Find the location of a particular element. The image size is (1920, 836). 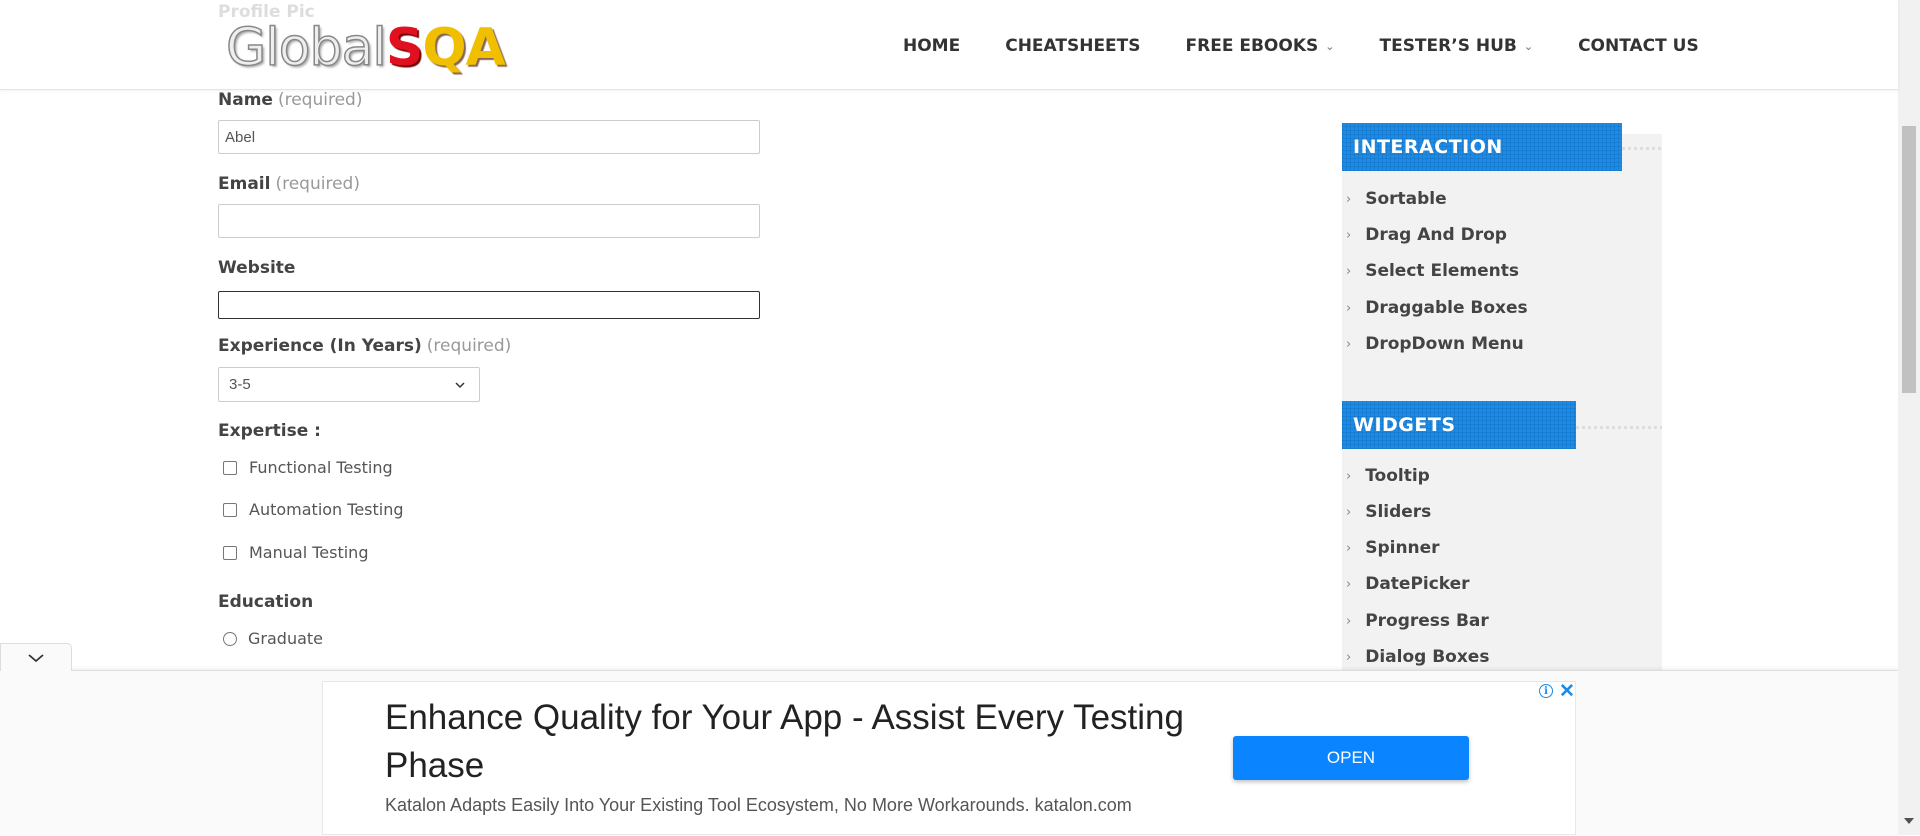

name-field is located at coordinates (489, 137).